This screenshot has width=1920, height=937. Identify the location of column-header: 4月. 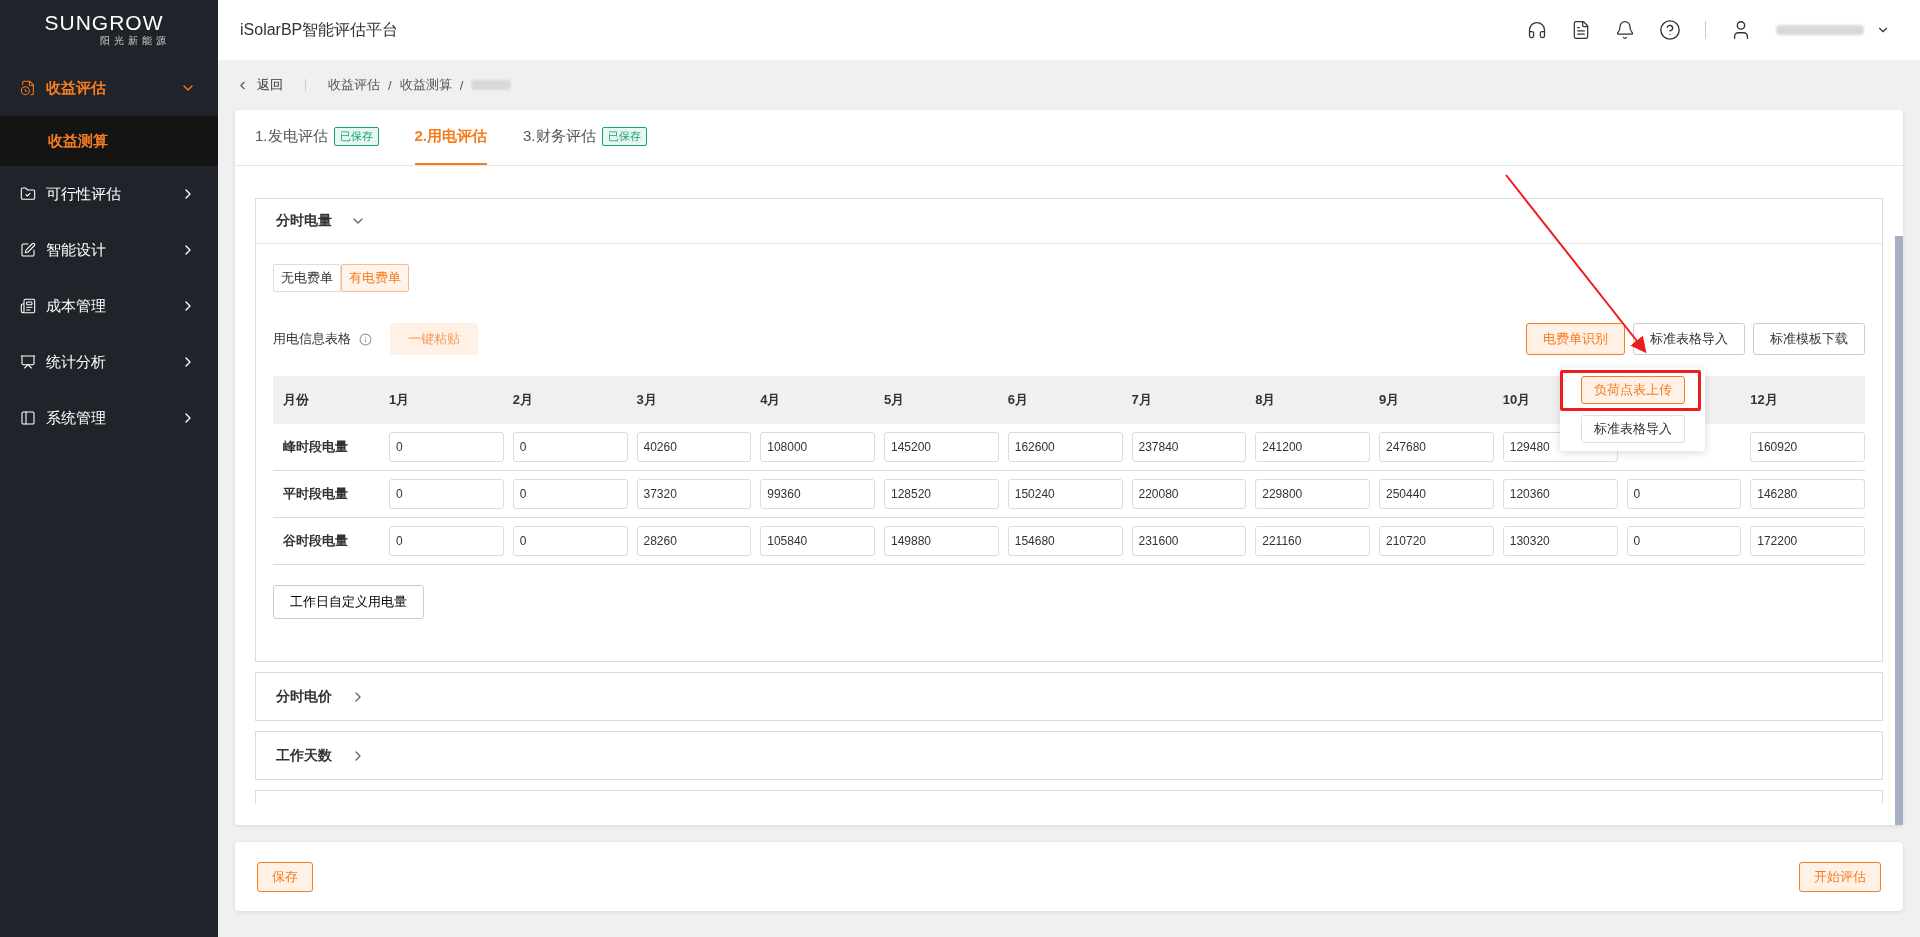
(771, 400).